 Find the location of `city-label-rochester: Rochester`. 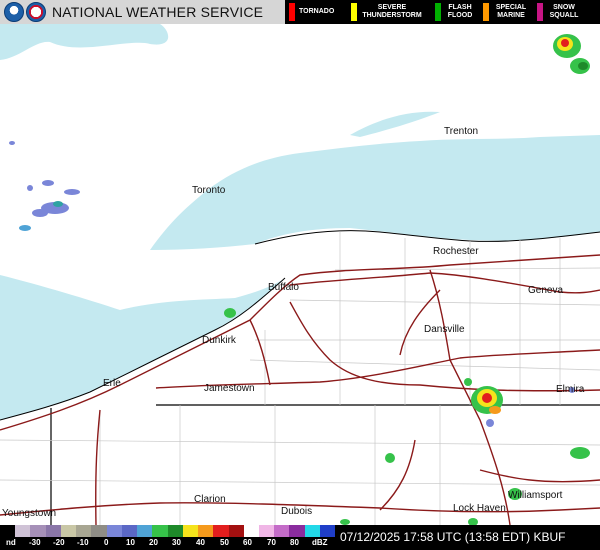

city-label-rochester: Rochester is located at coordinates (456, 251).